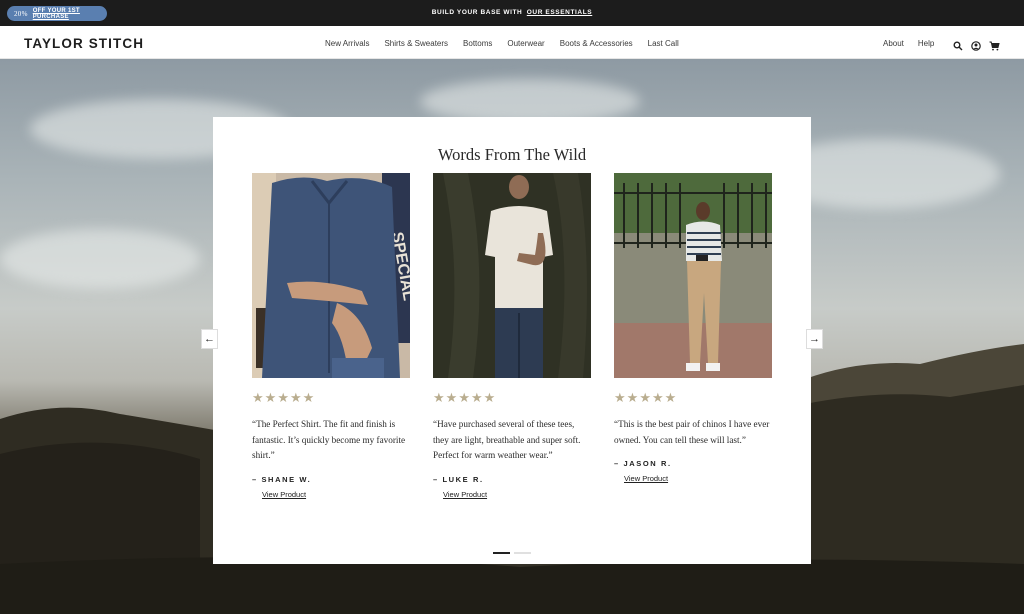 The image size is (1024, 614). What do you see at coordinates (994, 44) in the screenshot?
I see `cart-icon` at bounding box center [994, 44].